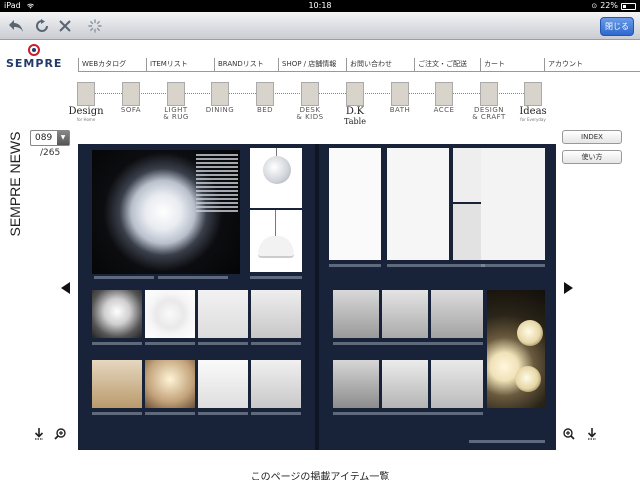 This screenshot has height=480, width=640. What do you see at coordinates (533, 119) in the screenshot?
I see `category-subtitle: for Everyday` at bounding box center [533, 119].